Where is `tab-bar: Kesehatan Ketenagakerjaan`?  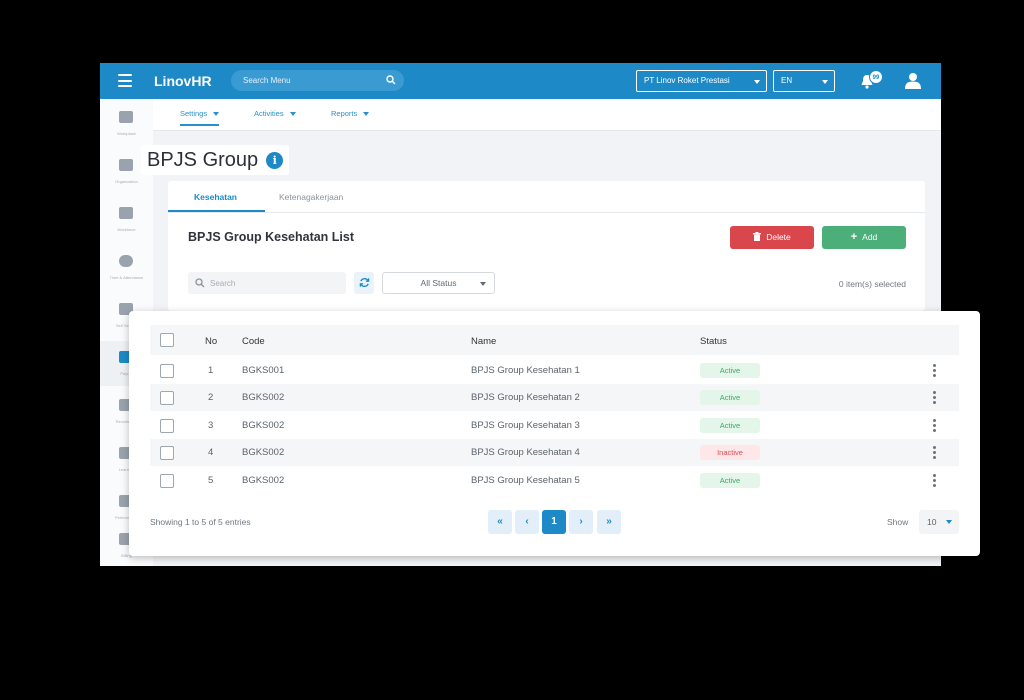 tab-bar: Kesehatan Ketenagakerjaan is located at coordinates (546, 197).